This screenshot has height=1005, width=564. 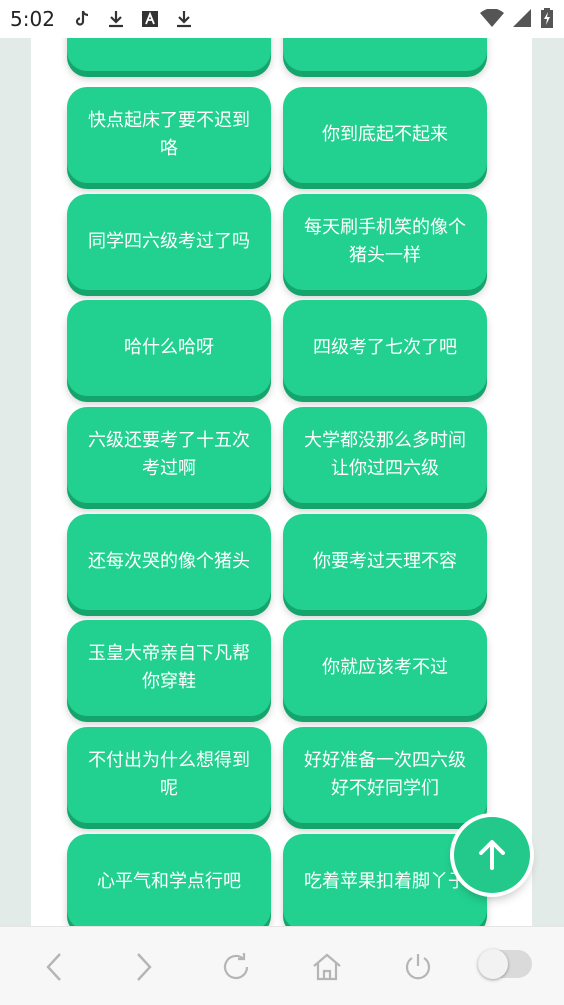 I want to click on card-item: 同学四六级考过了吗, so click(x=169, y=242).